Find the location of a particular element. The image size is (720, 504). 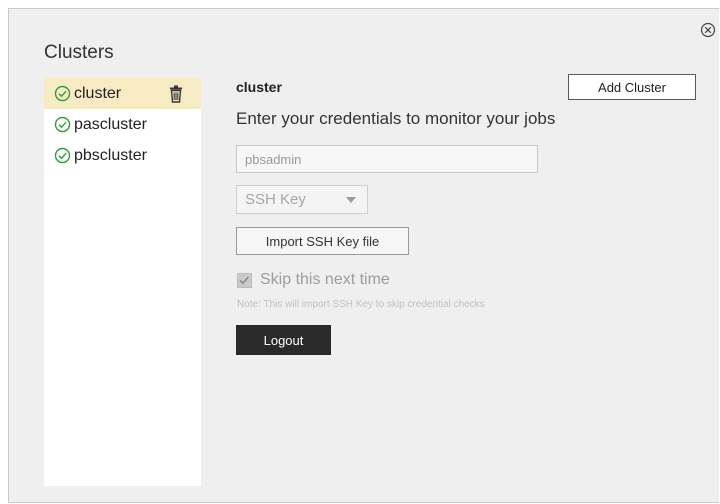

cluster-item-label: cluster is located at coordinates (98, 93).